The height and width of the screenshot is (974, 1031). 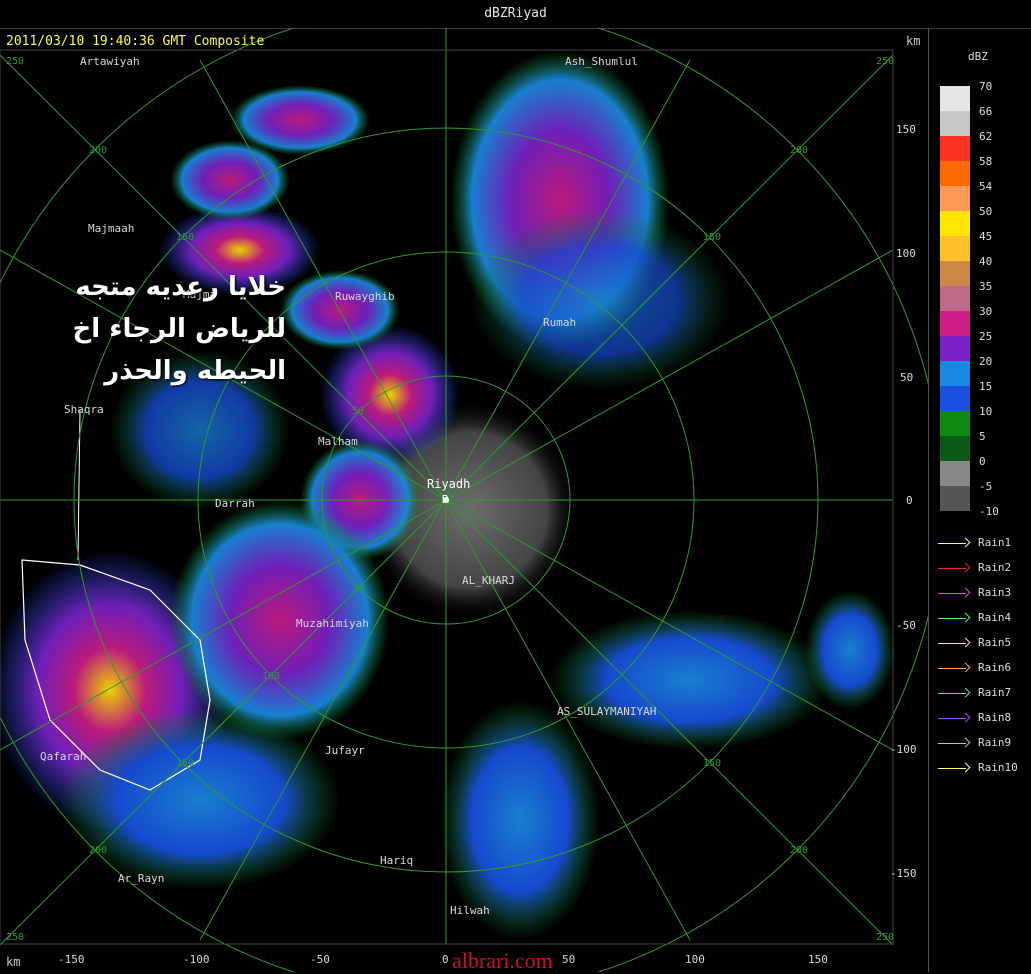 What do you see at coordinates (995, 642) in the screenshot?
I see `rain-legend-label: Rain5` at bounding box center [995, 642].